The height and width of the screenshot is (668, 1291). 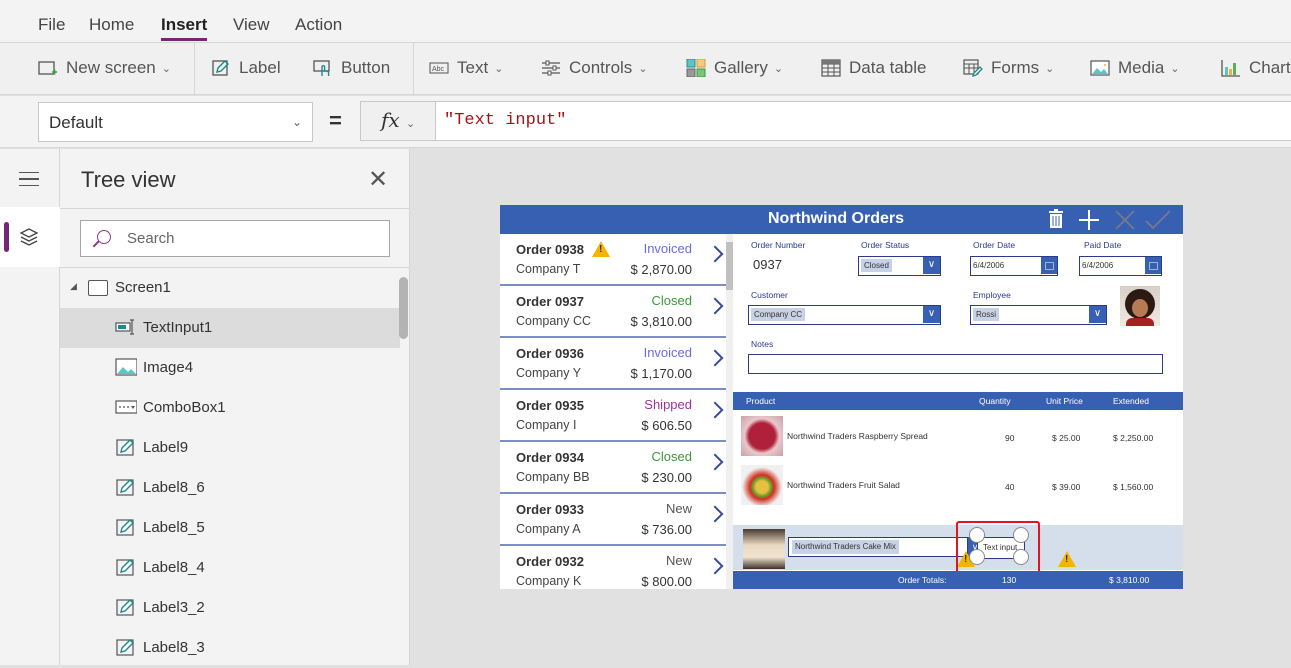 What do you see at coordinates (184, 28) in the screenshot?
I see `menu-insert: Insert` at bounding box center [184, 28].